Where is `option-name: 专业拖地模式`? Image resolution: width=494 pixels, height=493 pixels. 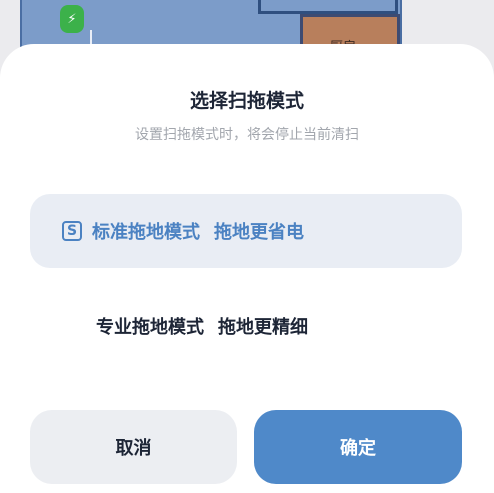 option-name: 专业拖地模式 is located at coordinates (150, 327).